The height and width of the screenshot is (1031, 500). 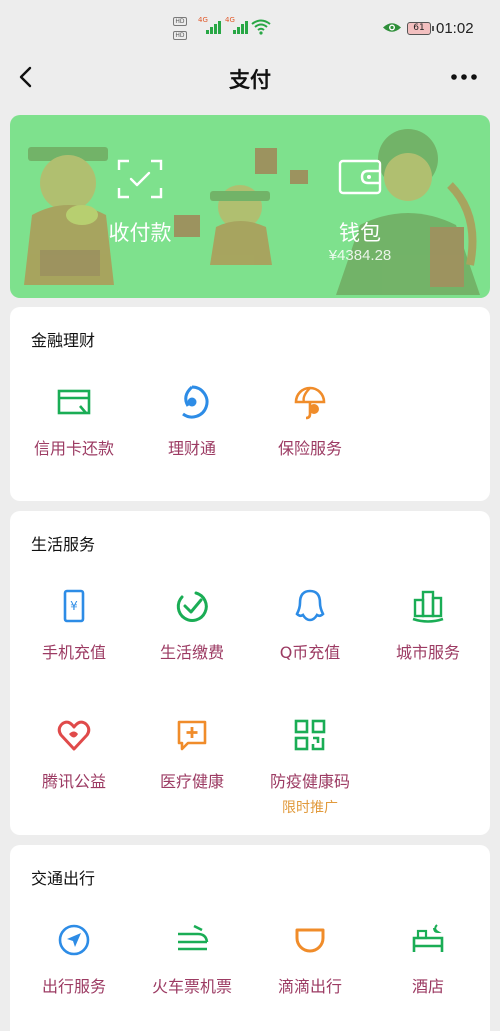 What do you see at coordinates (192, 434) in the screenshot?
I see `wealth-tile: 理财通` at bounding box center [192, 434].